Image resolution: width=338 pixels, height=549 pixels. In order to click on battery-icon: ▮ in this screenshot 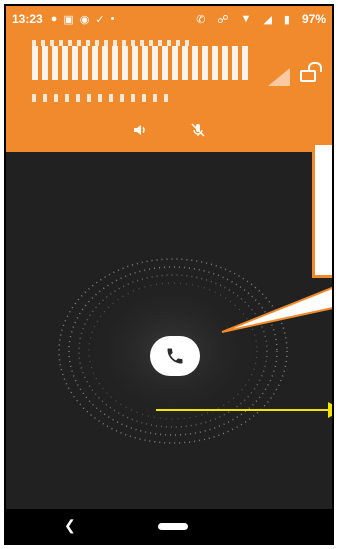, I will do `click(286, 19)`.